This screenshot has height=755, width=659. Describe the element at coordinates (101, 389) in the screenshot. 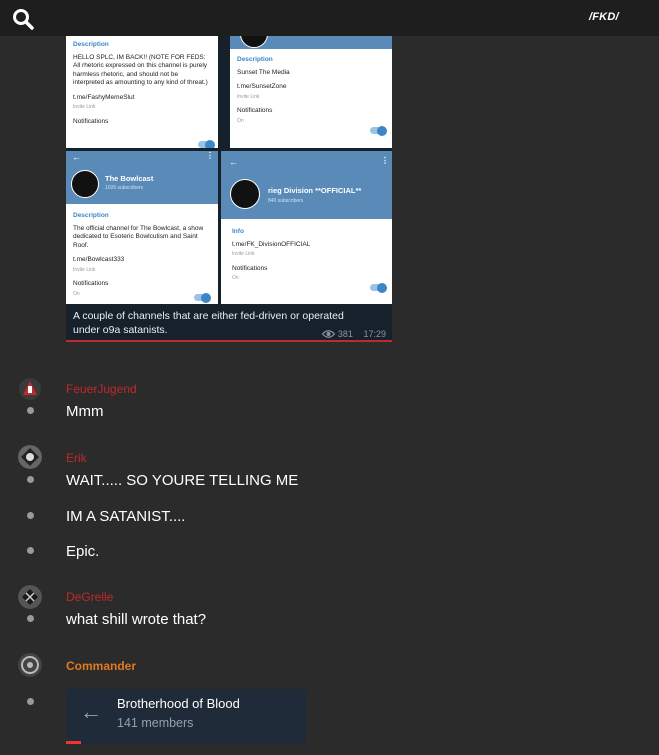

I see `author-name: FeuerJugend` at that location.